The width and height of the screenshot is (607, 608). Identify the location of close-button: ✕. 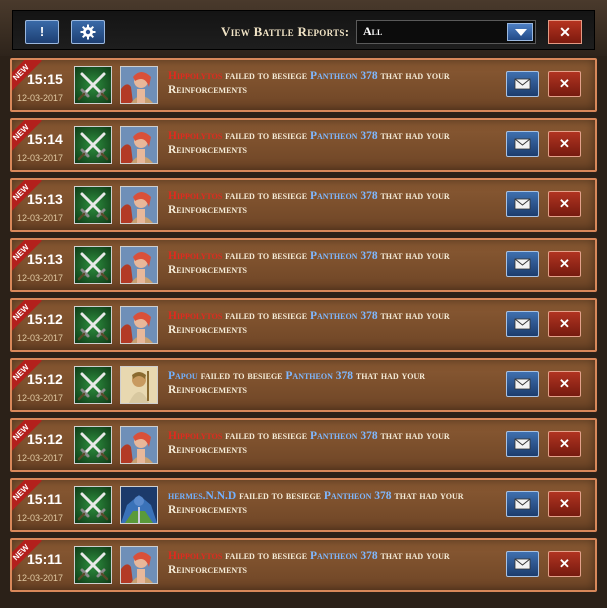
(565, 32).